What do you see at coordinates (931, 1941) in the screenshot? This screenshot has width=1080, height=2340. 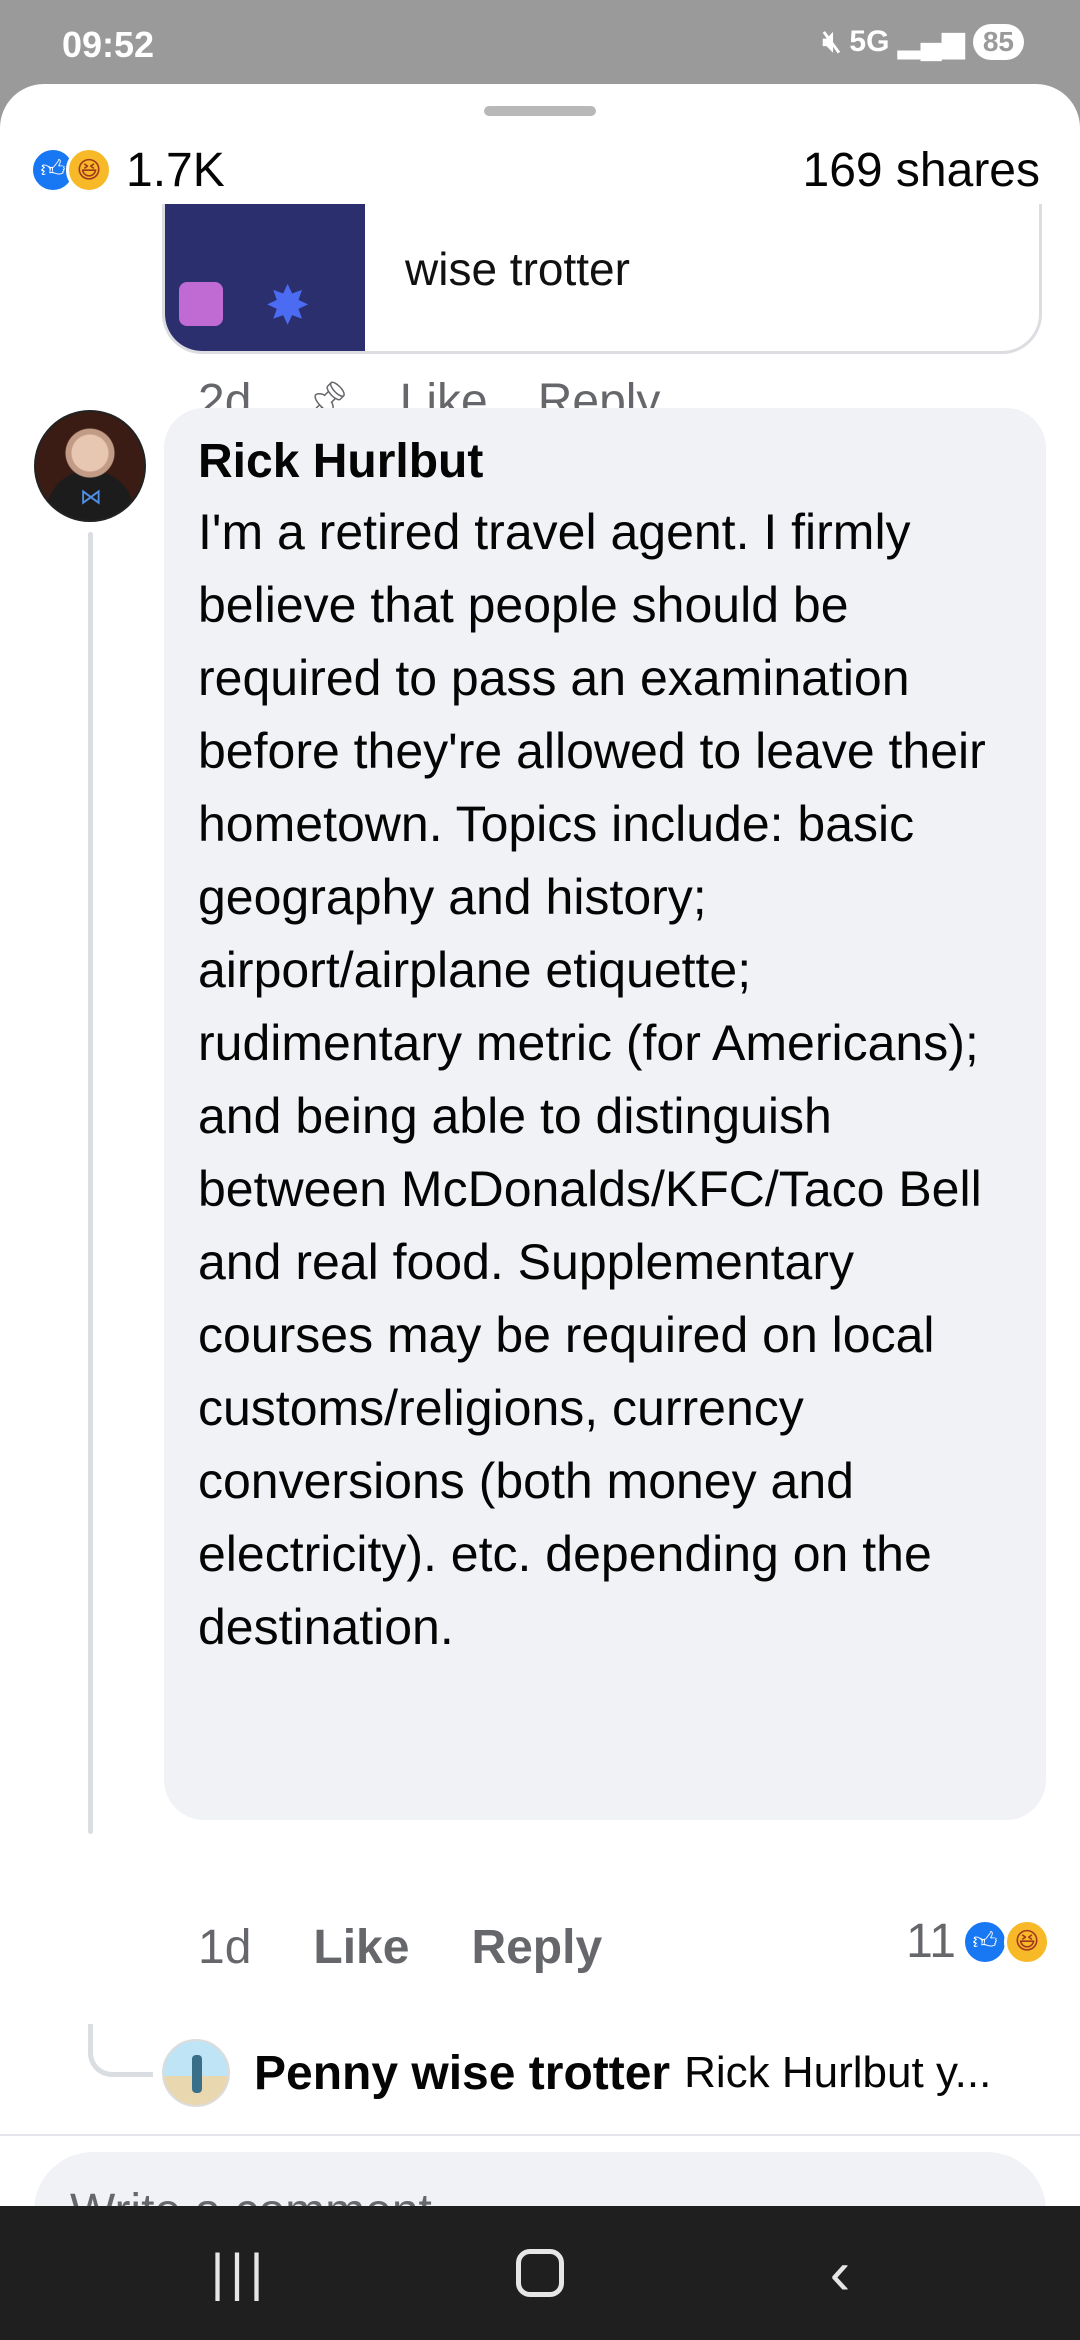 I see `comment-reaction-count: 11` at bounding box center [931, 1941].